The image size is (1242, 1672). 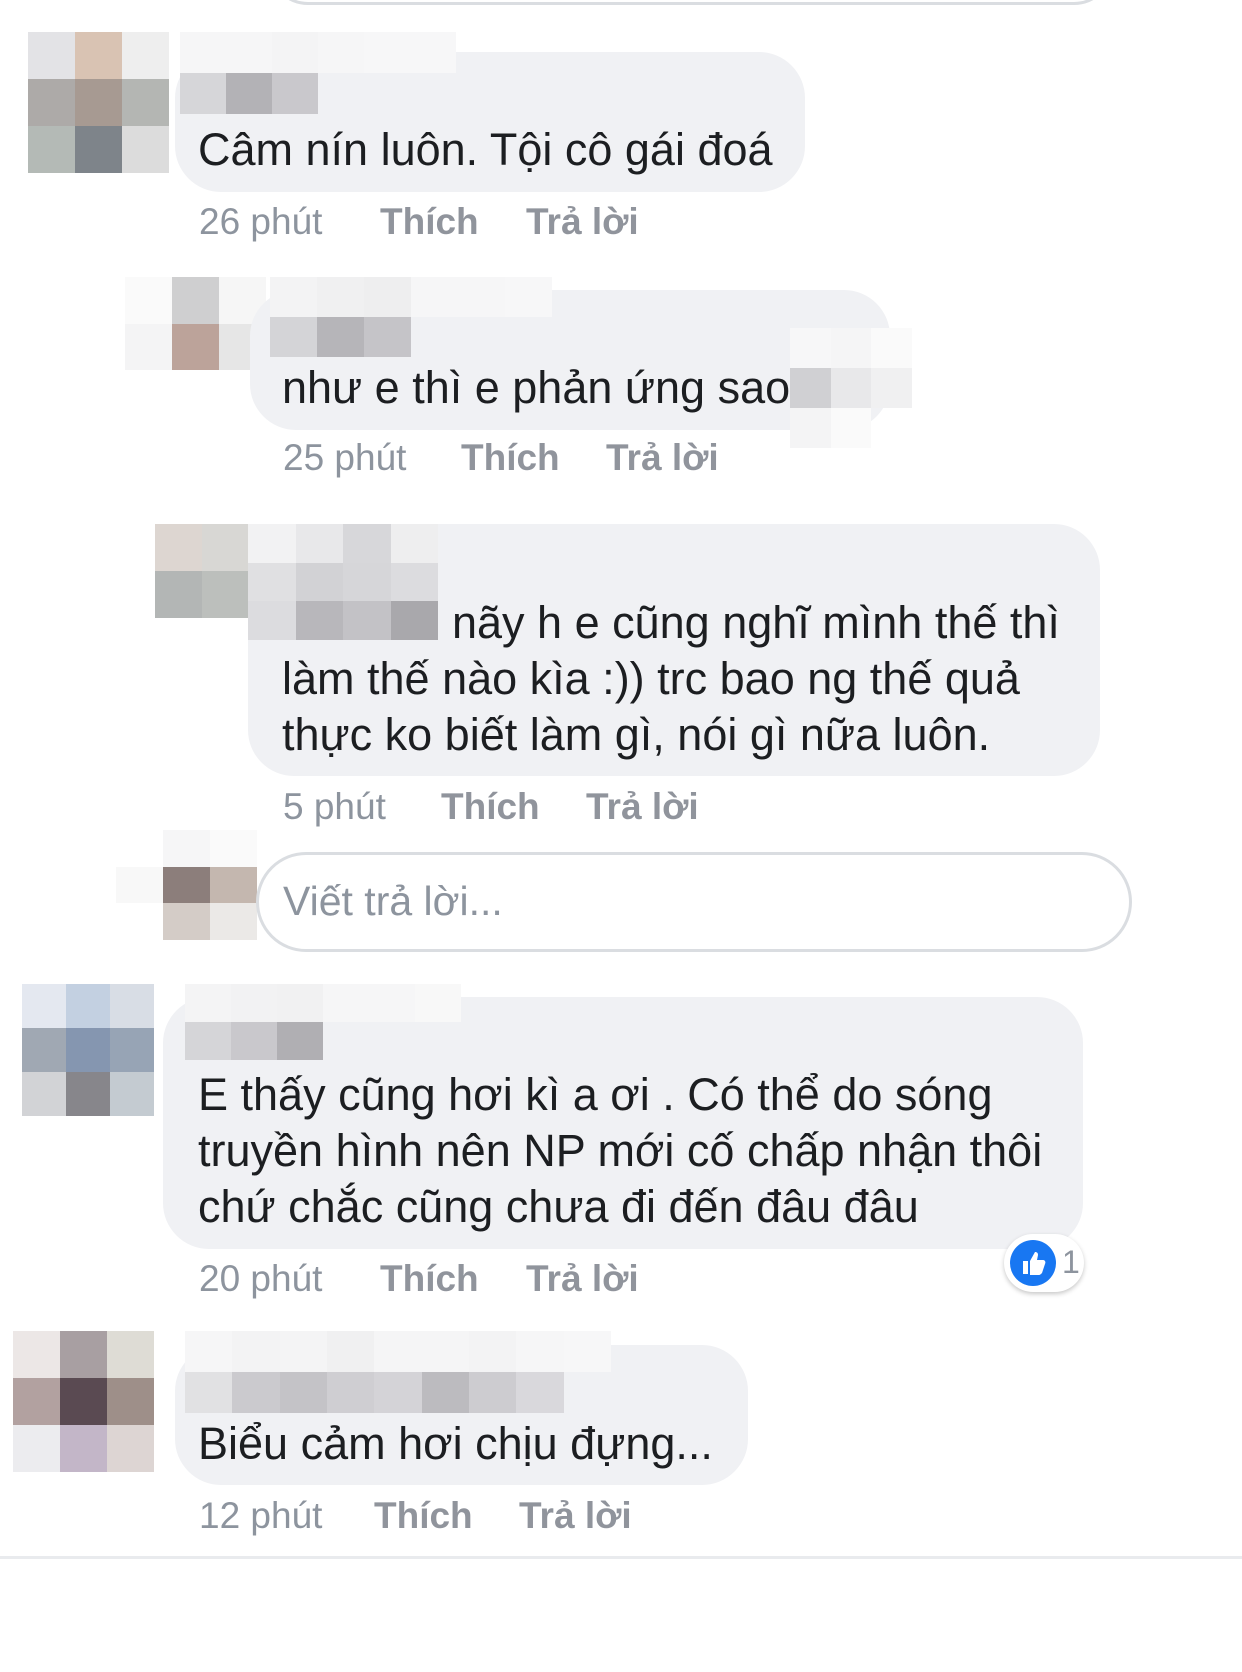 What do you see at coordinates (260, 1279) in the screenshot?
I see `timestamp: 20 phút` at bounding box center [260, 1279].